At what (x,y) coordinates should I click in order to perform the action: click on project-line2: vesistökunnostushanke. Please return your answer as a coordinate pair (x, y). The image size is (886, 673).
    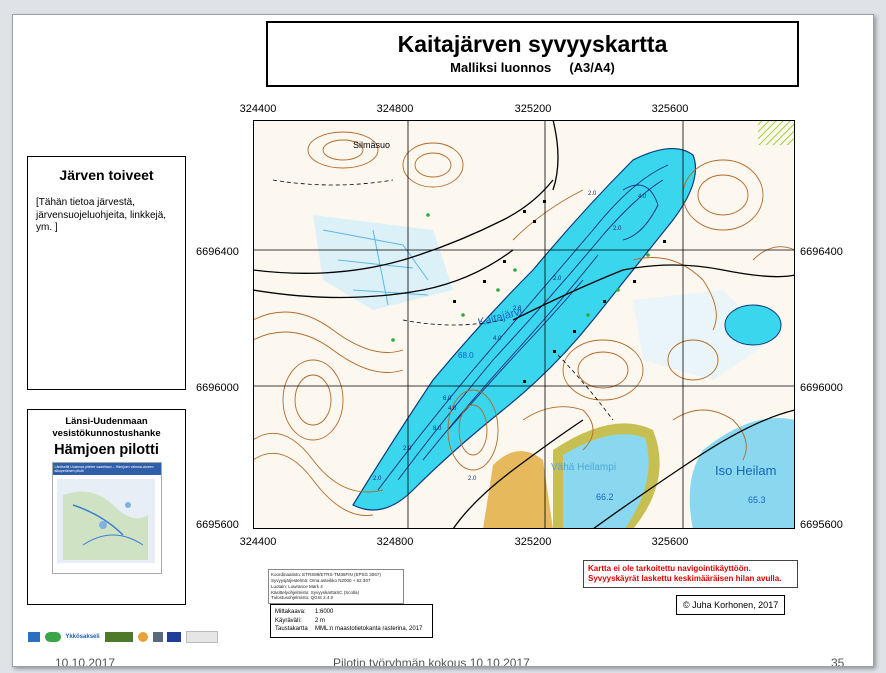
    Looking at the image, I should click on (106, 433).